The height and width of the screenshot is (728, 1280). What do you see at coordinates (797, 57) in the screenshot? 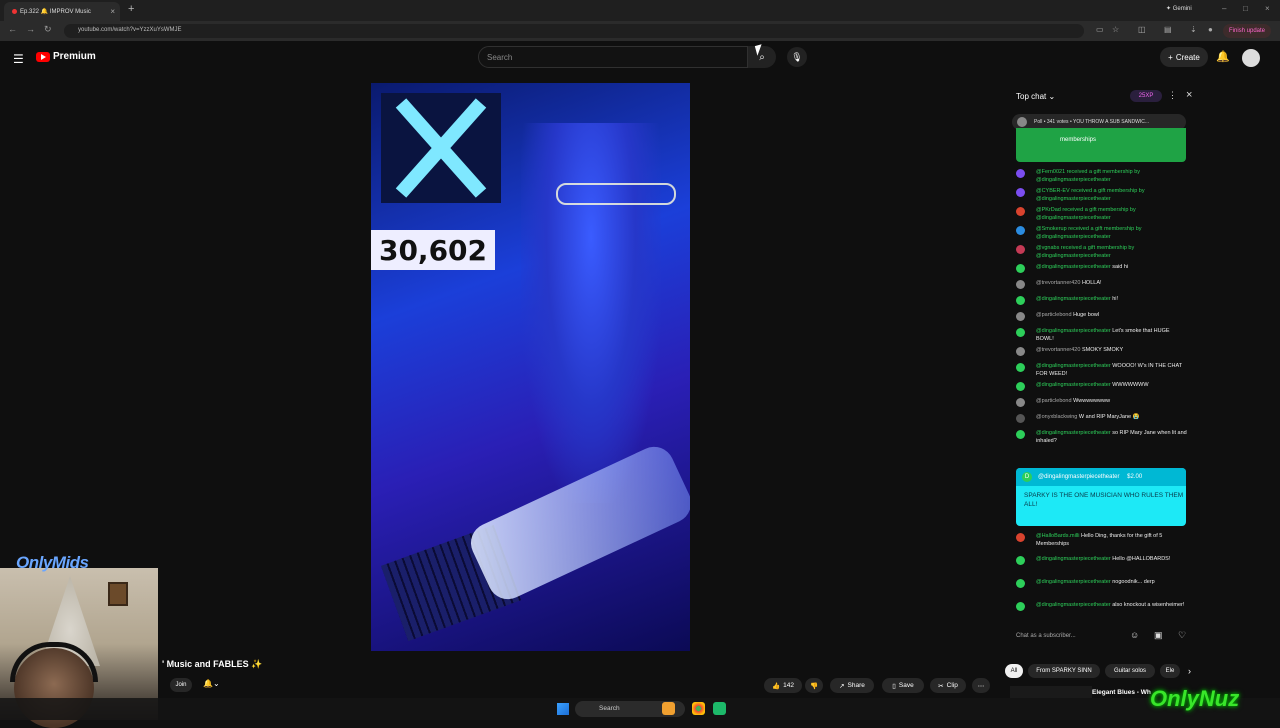
I see `voice-search-button: 🎙` at bounding box center [797, 57].